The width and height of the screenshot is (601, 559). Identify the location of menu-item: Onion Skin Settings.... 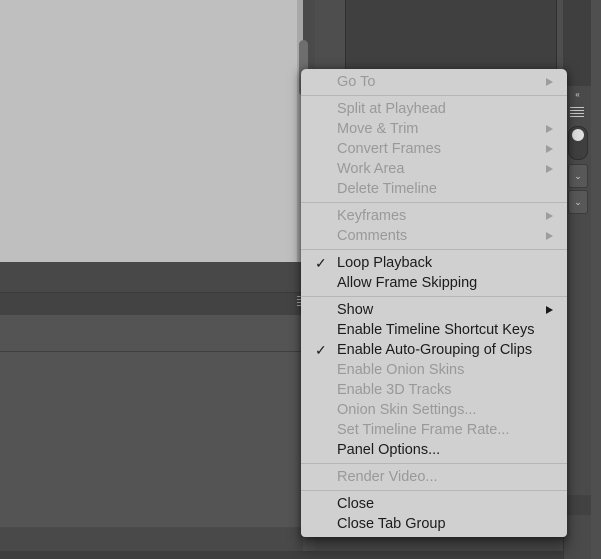
(434, 410).